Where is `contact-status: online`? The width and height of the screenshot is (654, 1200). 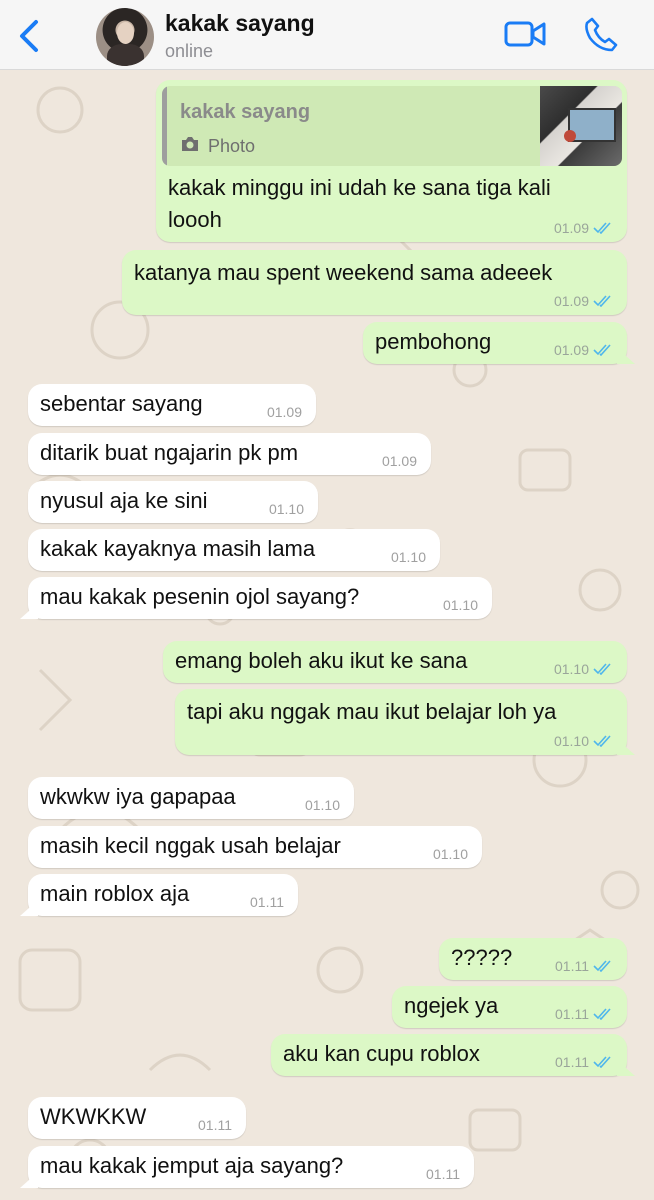
contact-status: online is located at coordinates (189, 51).